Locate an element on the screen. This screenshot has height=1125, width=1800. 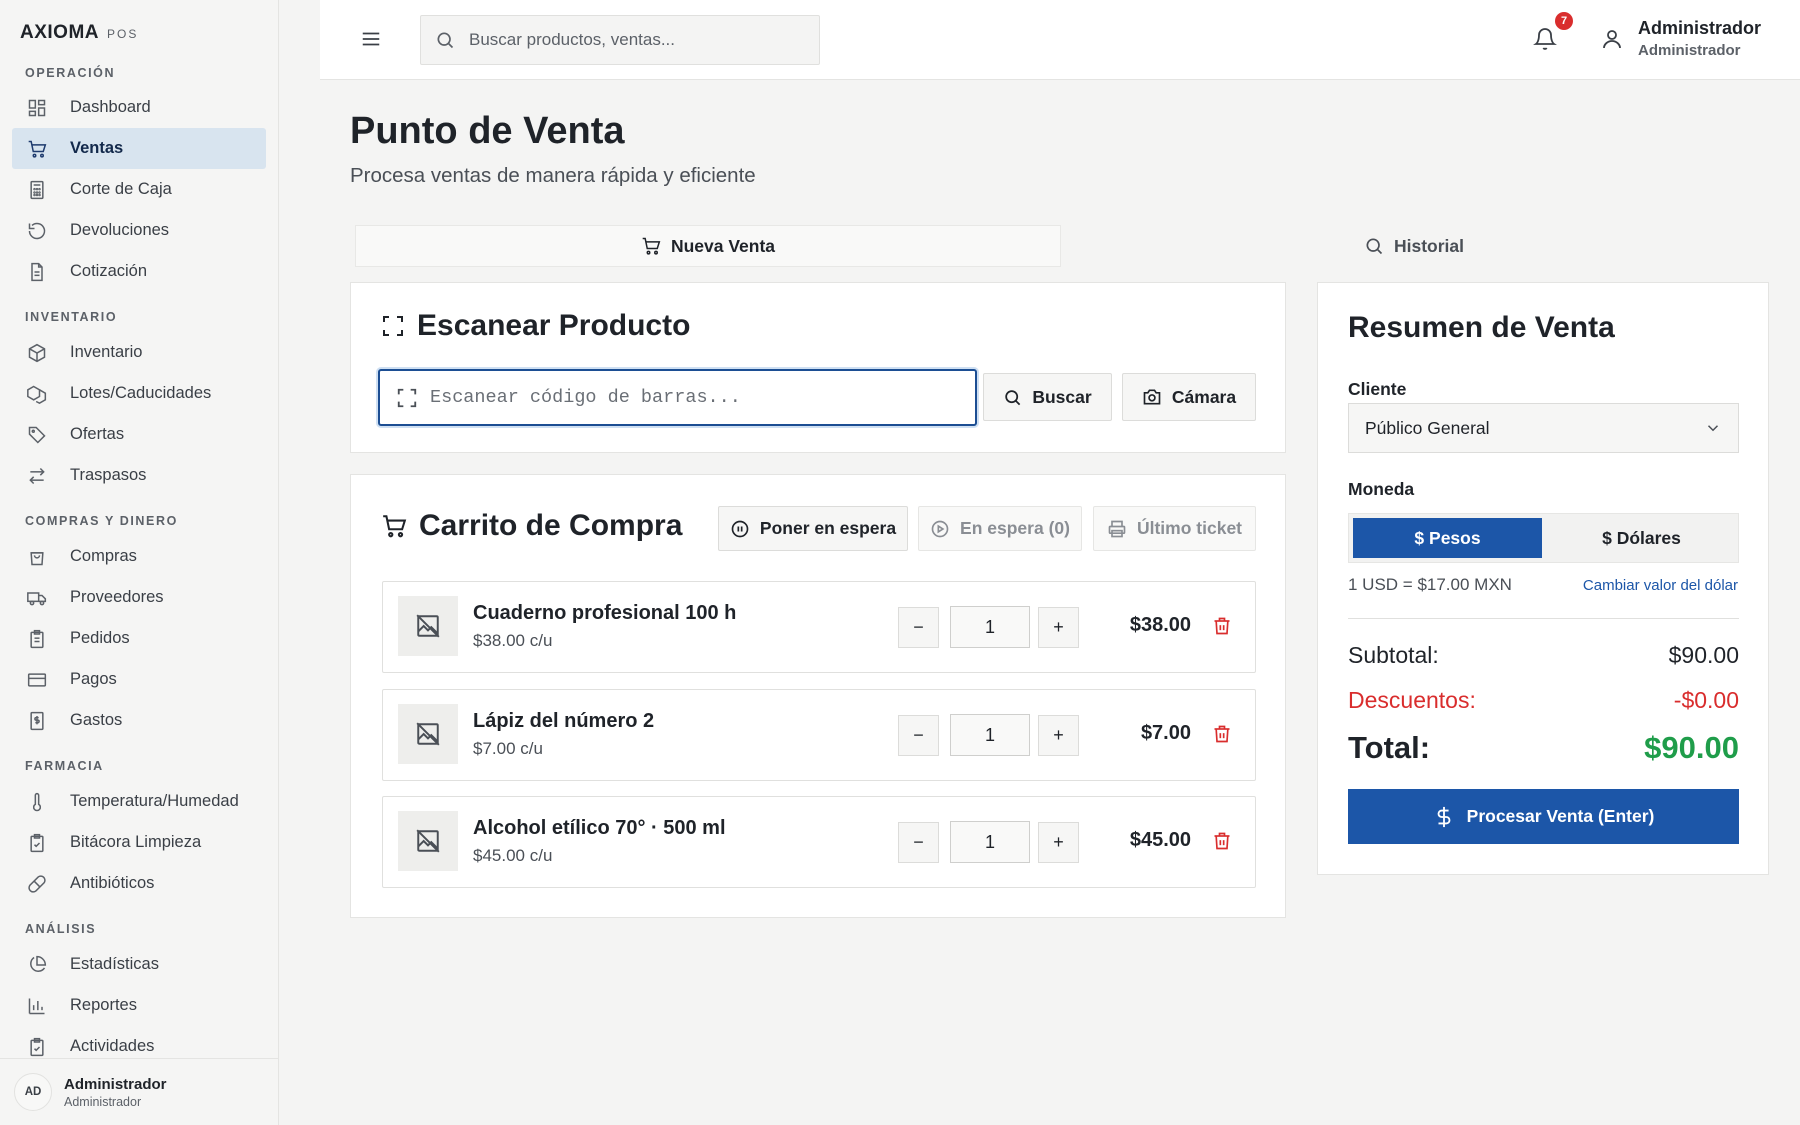
clipboard-icon is located at coordinates (37, 639).